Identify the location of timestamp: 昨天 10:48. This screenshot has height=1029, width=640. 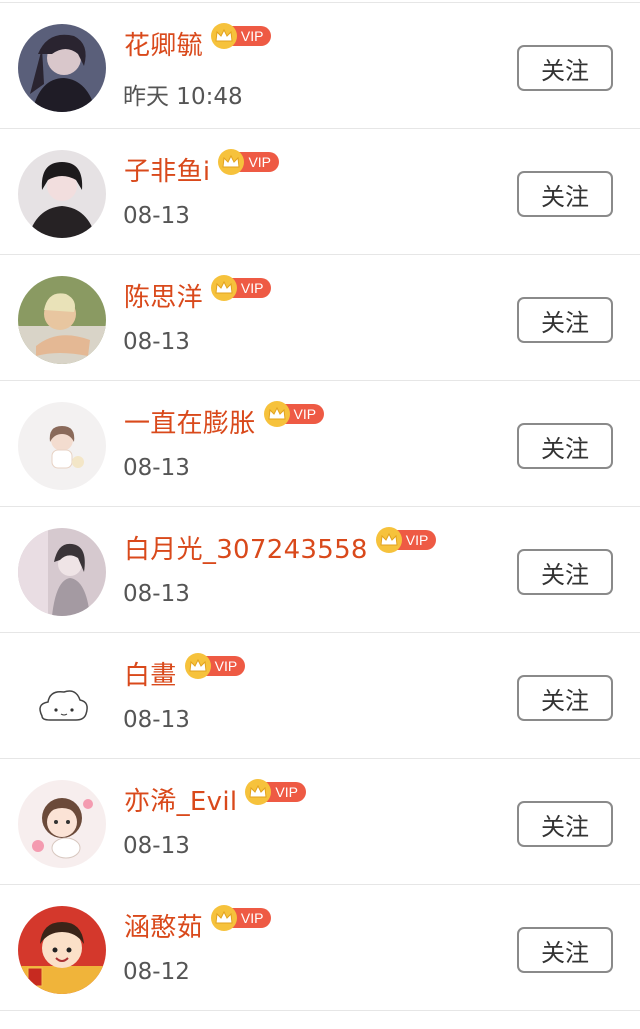
(183, 97).